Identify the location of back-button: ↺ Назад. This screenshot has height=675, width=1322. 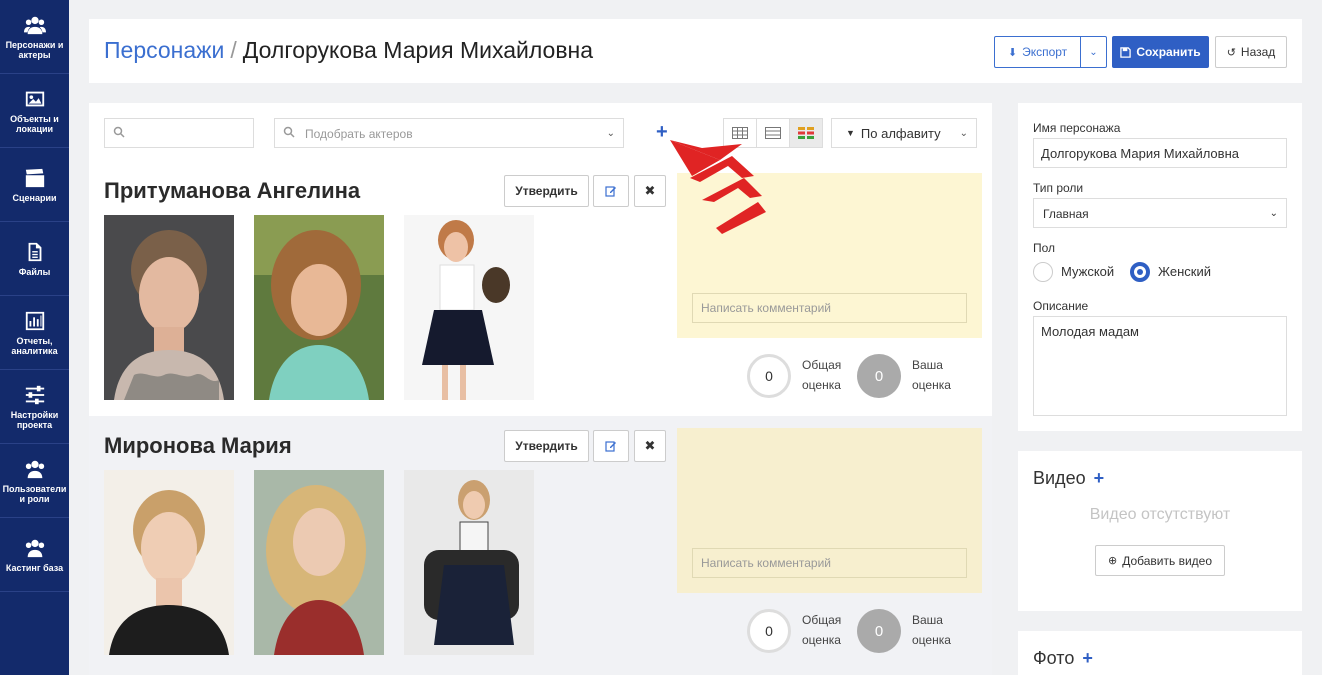
(1251, 52).